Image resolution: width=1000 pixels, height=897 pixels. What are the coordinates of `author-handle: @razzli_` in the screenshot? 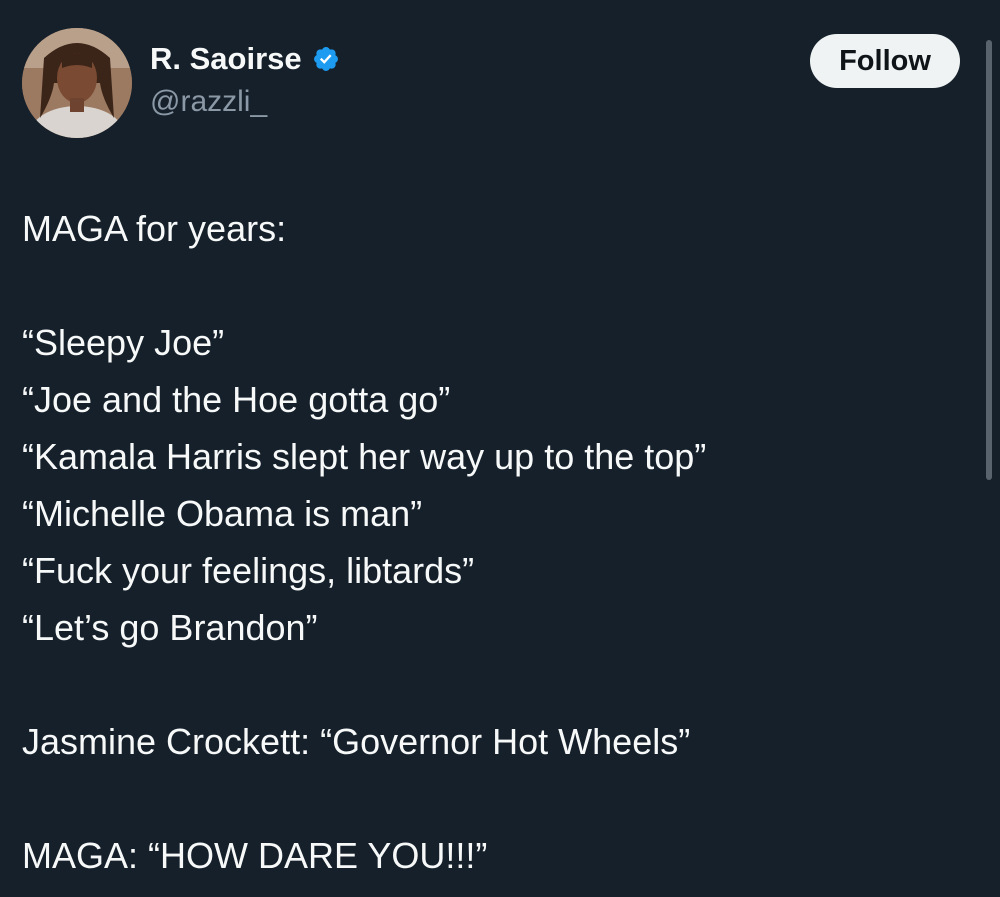 It's located at (245, 102).